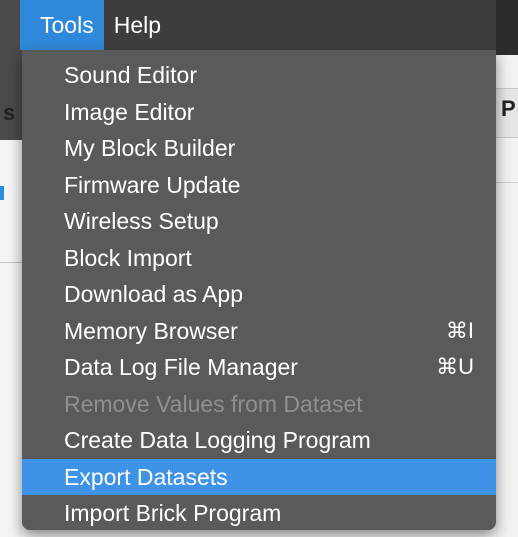 The height and width of the screenshot is (537, 518). What do you see at coordinates (259, 294) in the screenshot?
I see `menu-item-download-as-app: Download as App` at bounding box center [259, 294].